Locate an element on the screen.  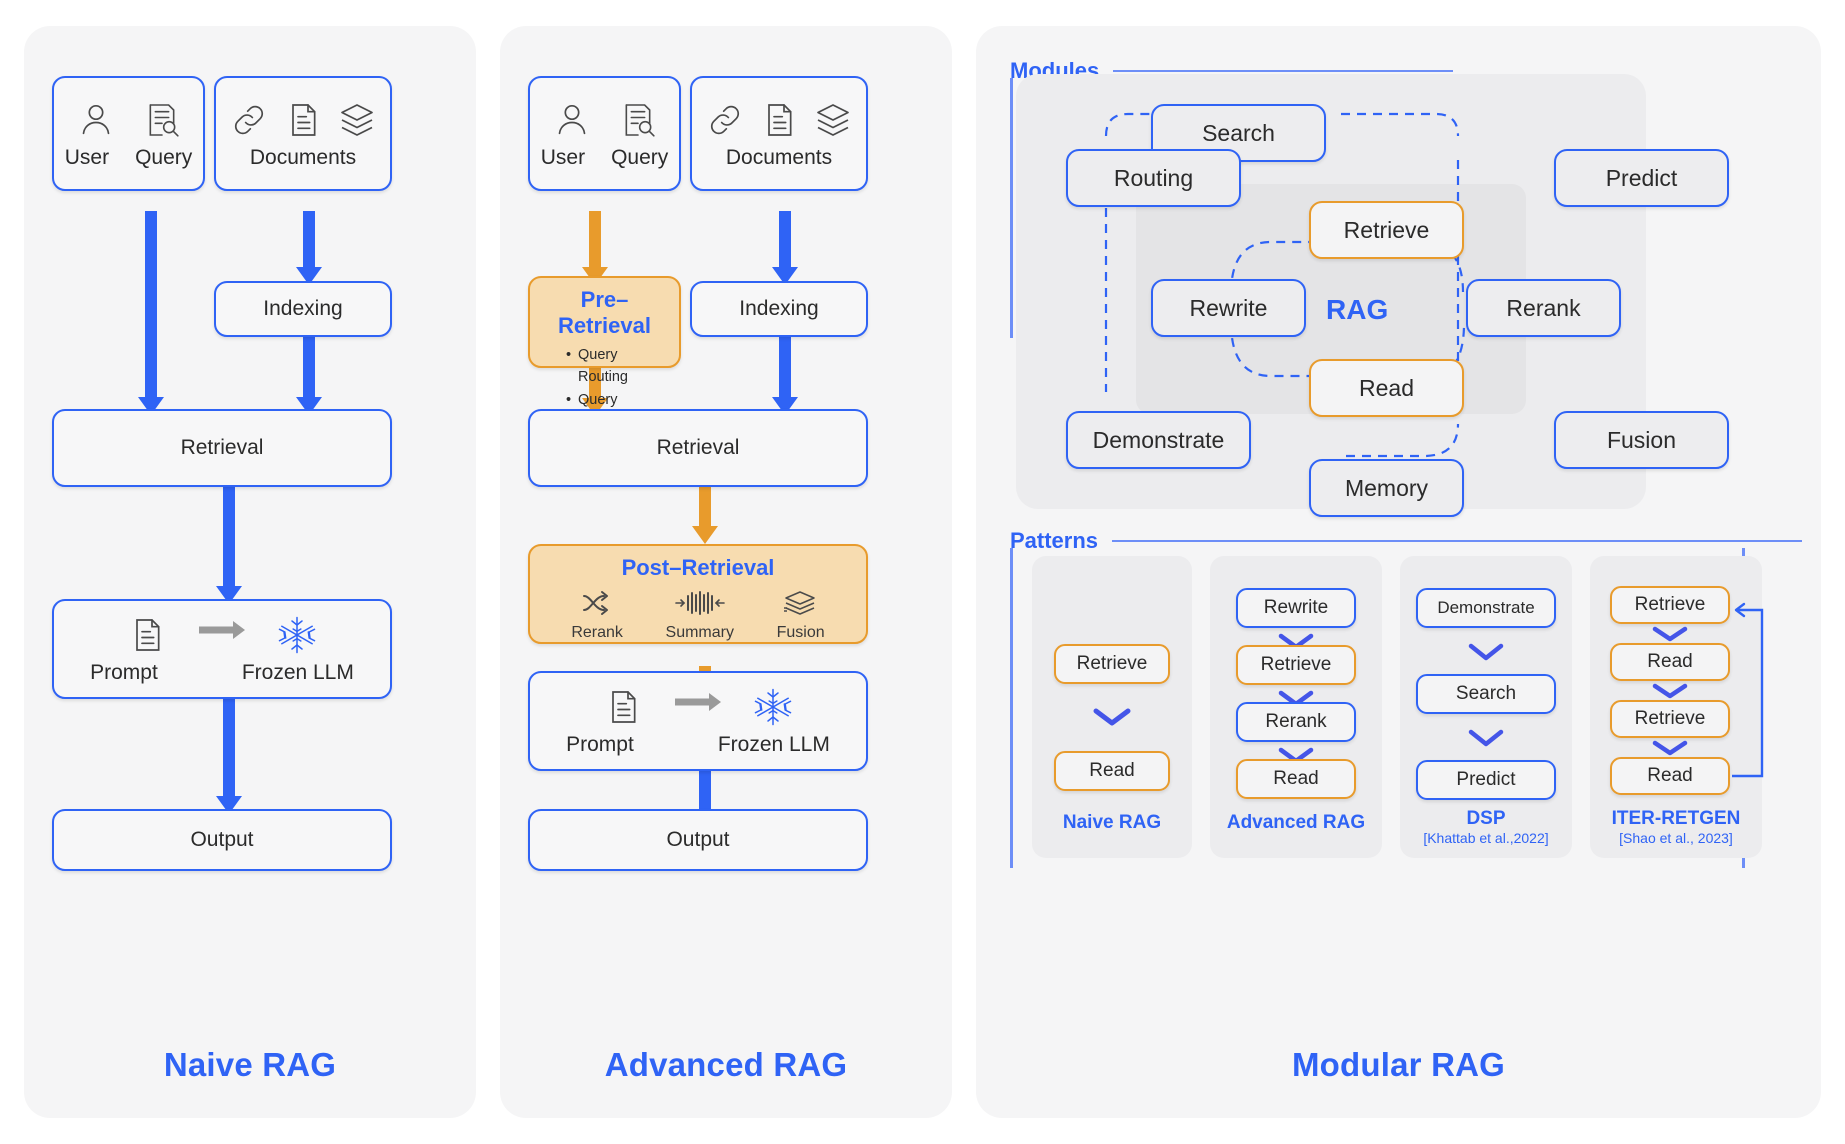
advanced-retrieval-box: Retrieval is located at coordinates (698, 448).